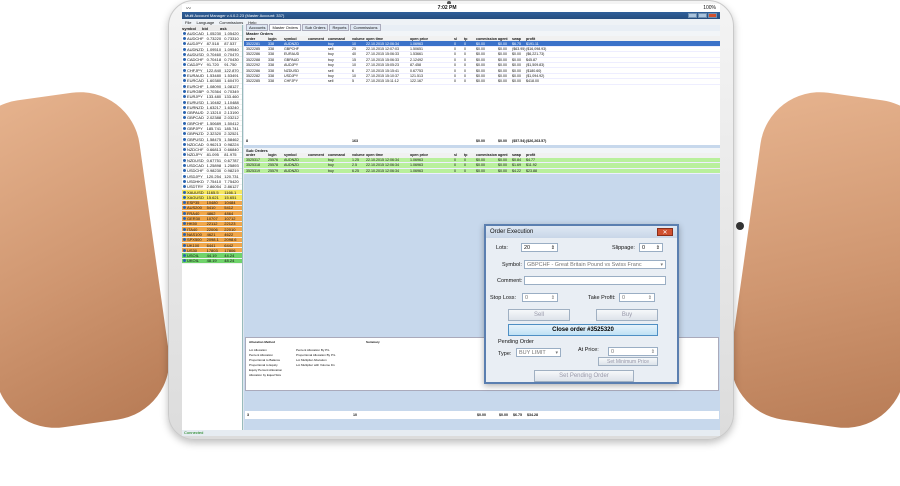  What do you see at coordinates (538, 352) in the screenshot?
I see `type-select: BUY LIMIT ▾` at bounding box center [538, 352].